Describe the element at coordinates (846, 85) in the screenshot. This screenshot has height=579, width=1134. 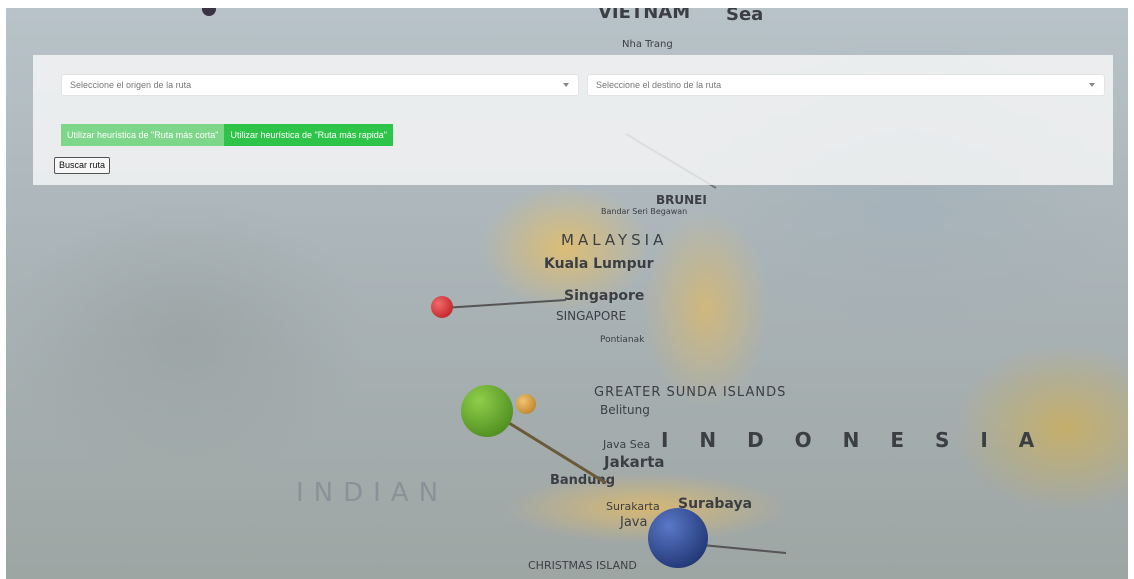
I see `destination-select: Seleccione el destino de la ruta` at that location.